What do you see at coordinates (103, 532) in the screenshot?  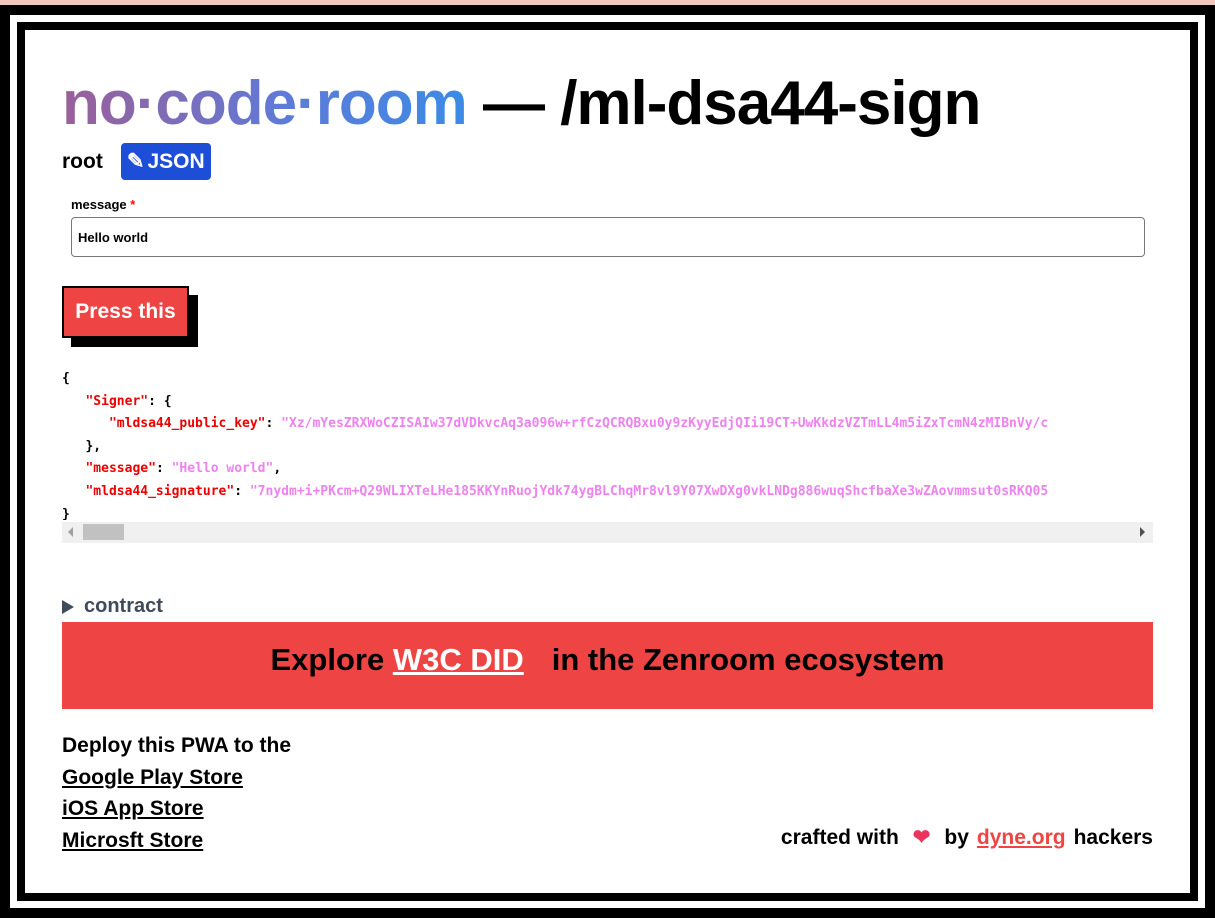 I see `scroll-thumb` at bounding box center [103, 532].